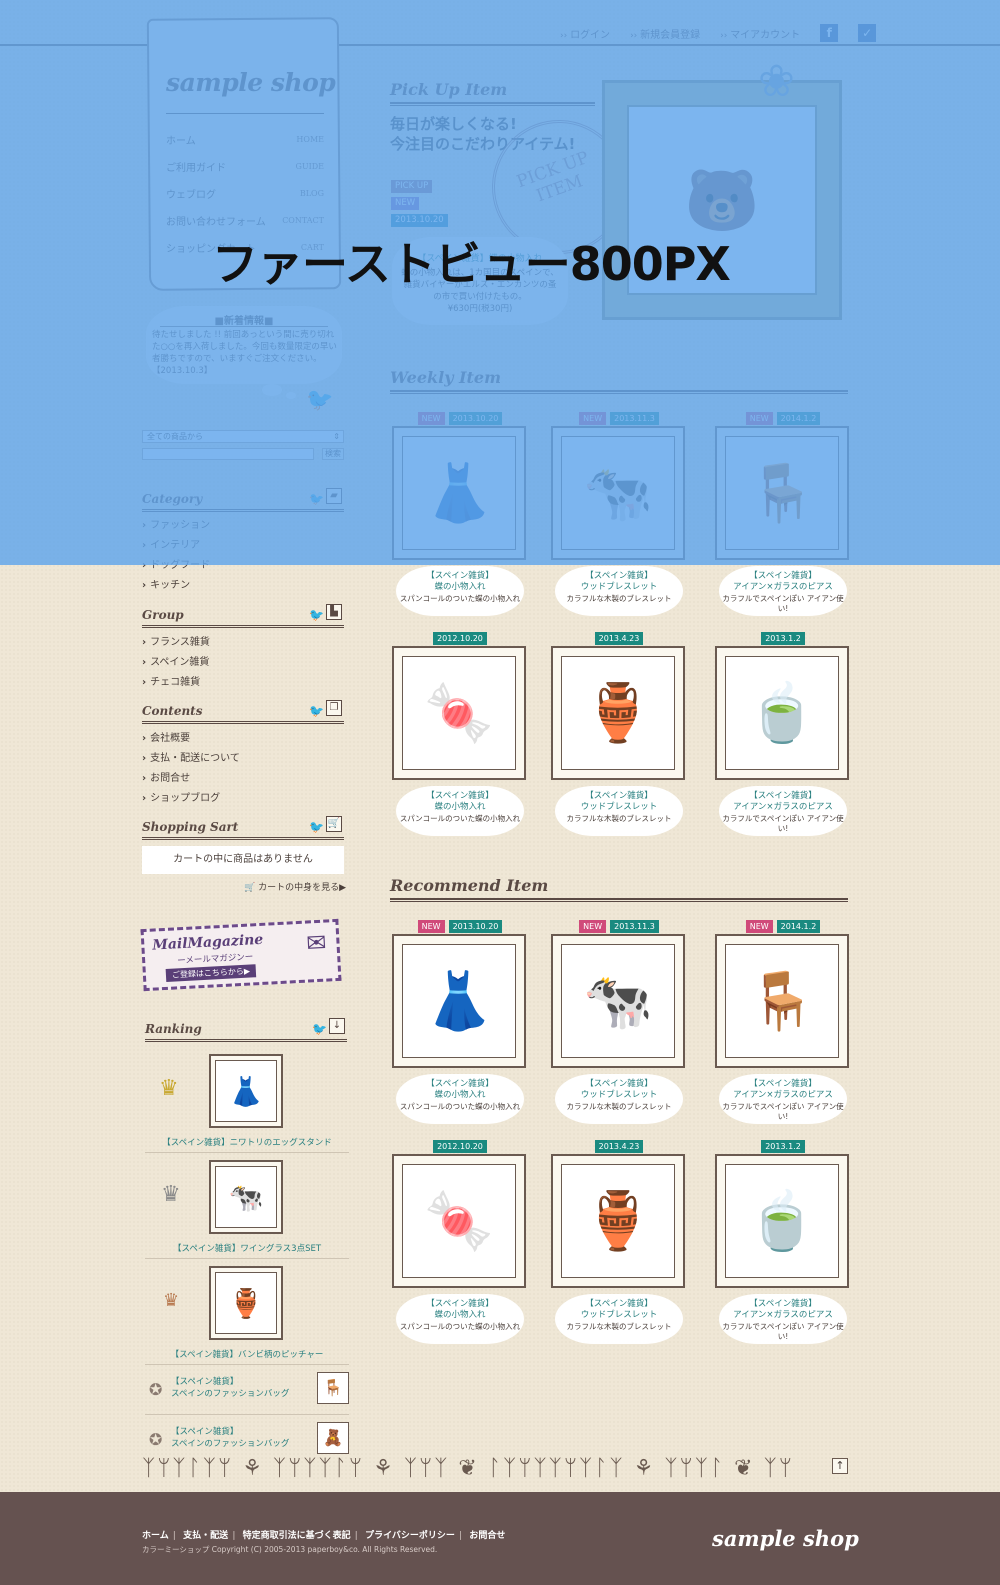 This screenshot has height=1585, width=1000. I want to click on ranking-item-name: 【スペイン雑貨】 スペインのファッションバッグ, so click(230, 1438).